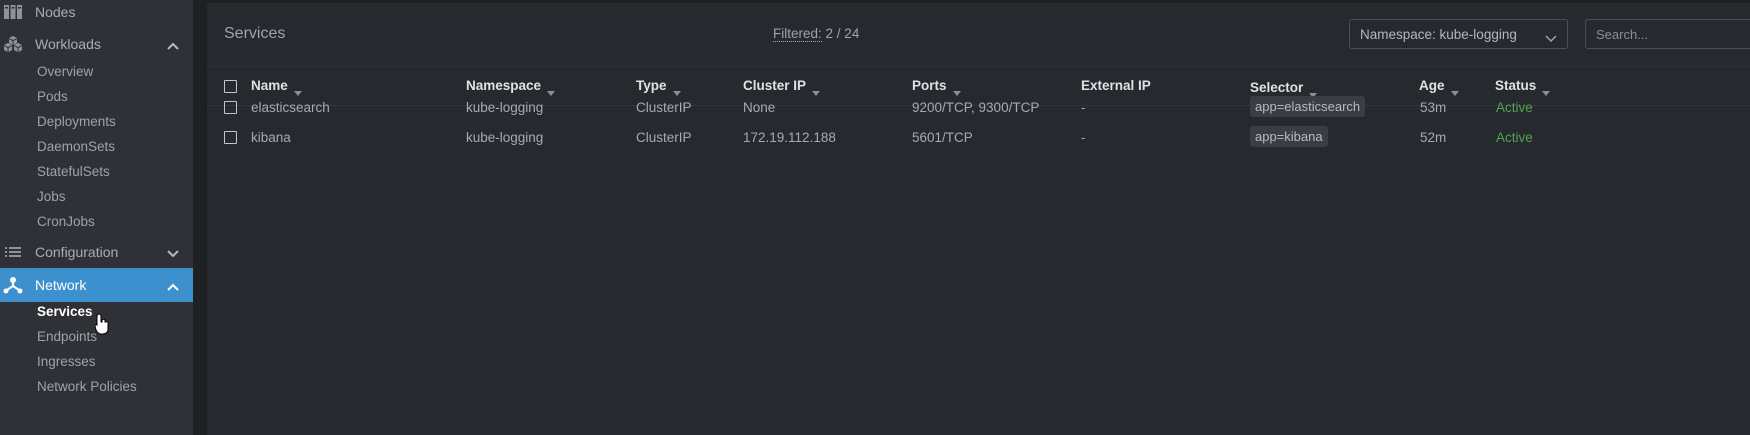 The height and width of the screenshot is (435, 1750). What do you see at coordinates (66, 362) in the screenshot?
I see `sidebar-subitem-ingresses: Ingresses` at bounding box center [66, 362].